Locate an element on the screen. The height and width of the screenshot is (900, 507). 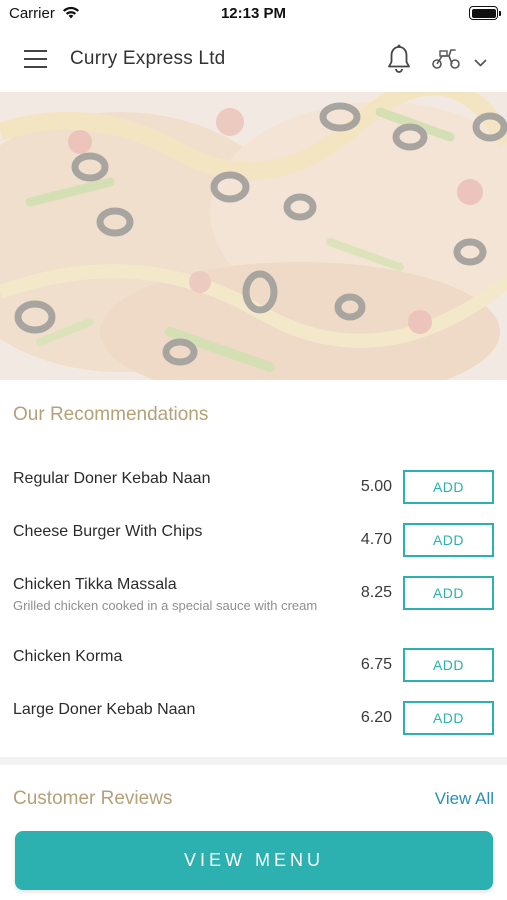
section-divider is located at coordinates (253, 761).